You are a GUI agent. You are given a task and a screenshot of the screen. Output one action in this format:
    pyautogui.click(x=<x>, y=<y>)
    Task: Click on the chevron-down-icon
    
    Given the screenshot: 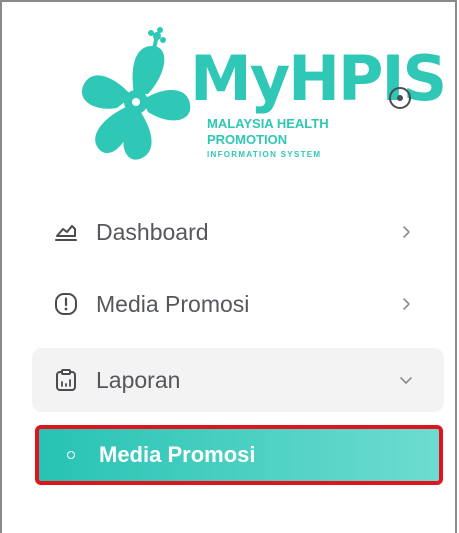 What is the action you would take?
    pyautogui.click(x=406, y=380)
    